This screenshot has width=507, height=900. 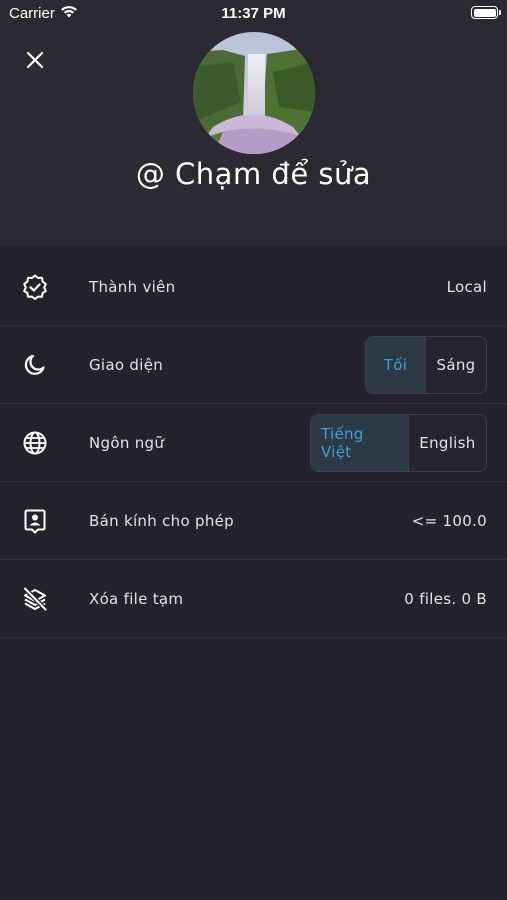 I want to click on language-segmented-control: Tiếng Việt English, so click(x=398, y=442).